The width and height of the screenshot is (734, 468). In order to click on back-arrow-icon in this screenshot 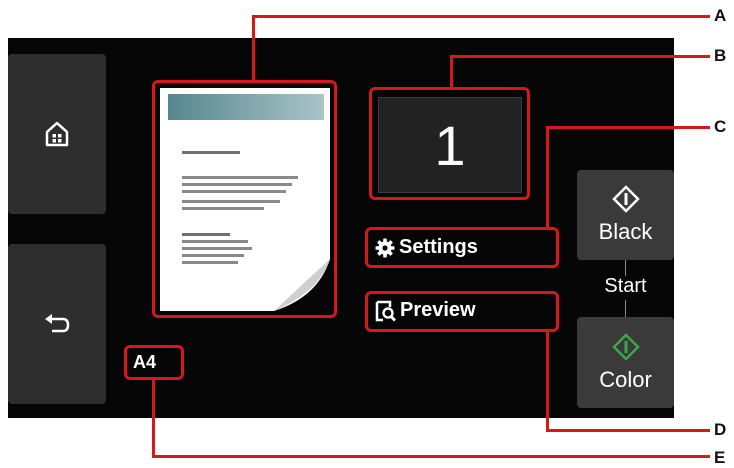, I will do `click(57, 323)`.